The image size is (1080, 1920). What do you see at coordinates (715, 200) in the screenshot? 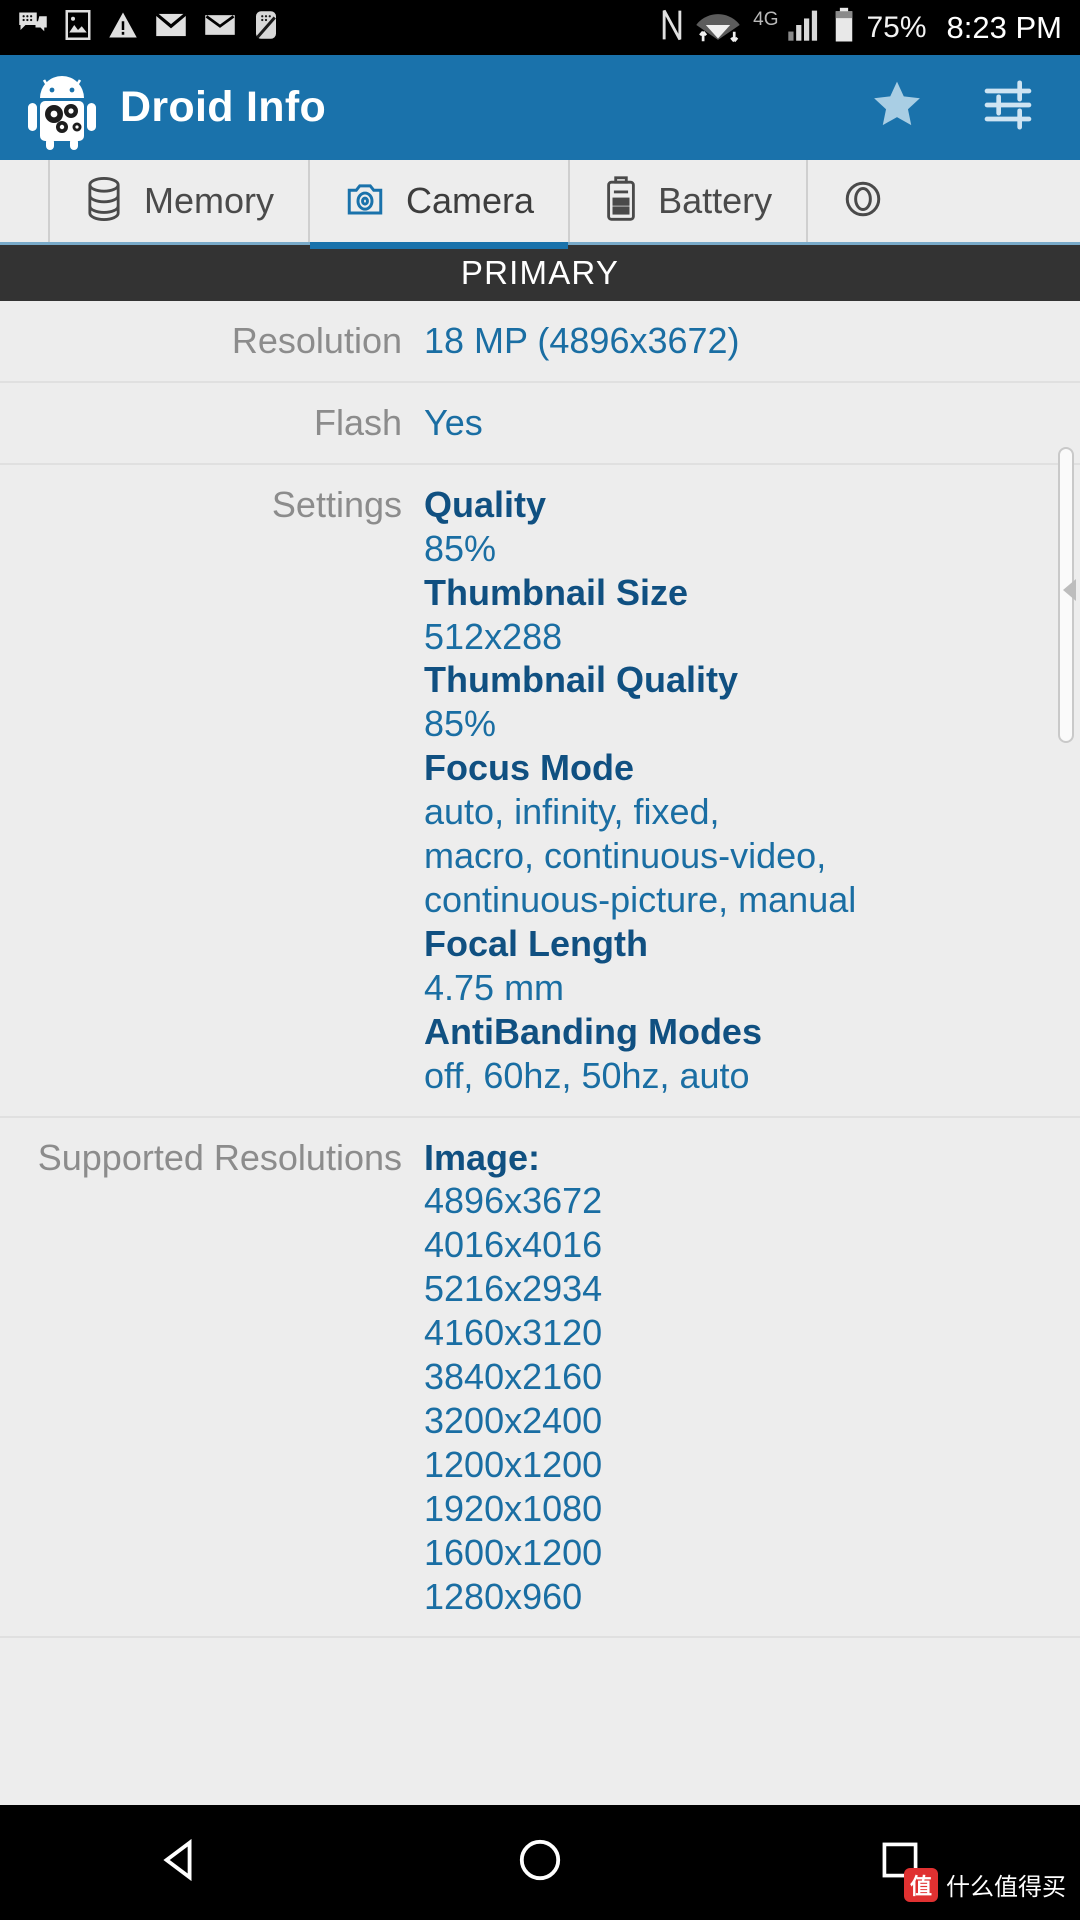
I see `tab-label: Battery` at bounding box center [715, 200].